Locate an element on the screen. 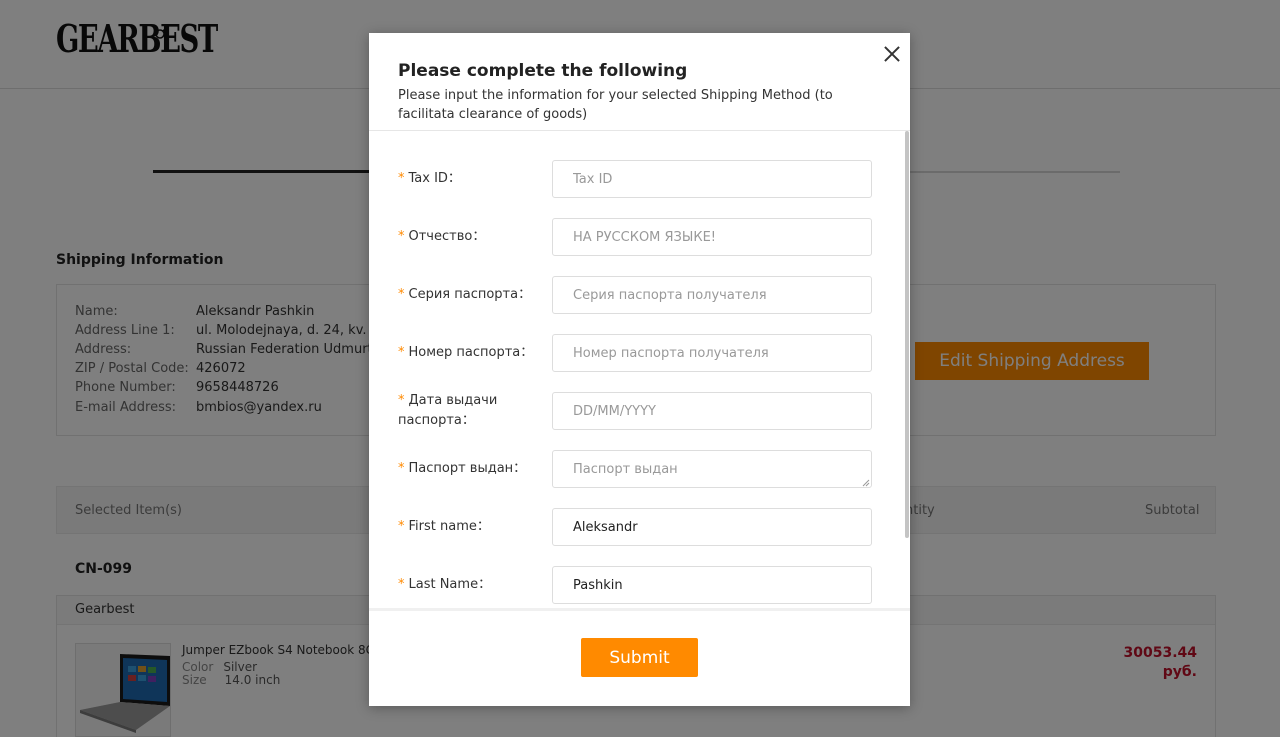  field-label-first-name: * First name： is located at coordinates (468, 527).